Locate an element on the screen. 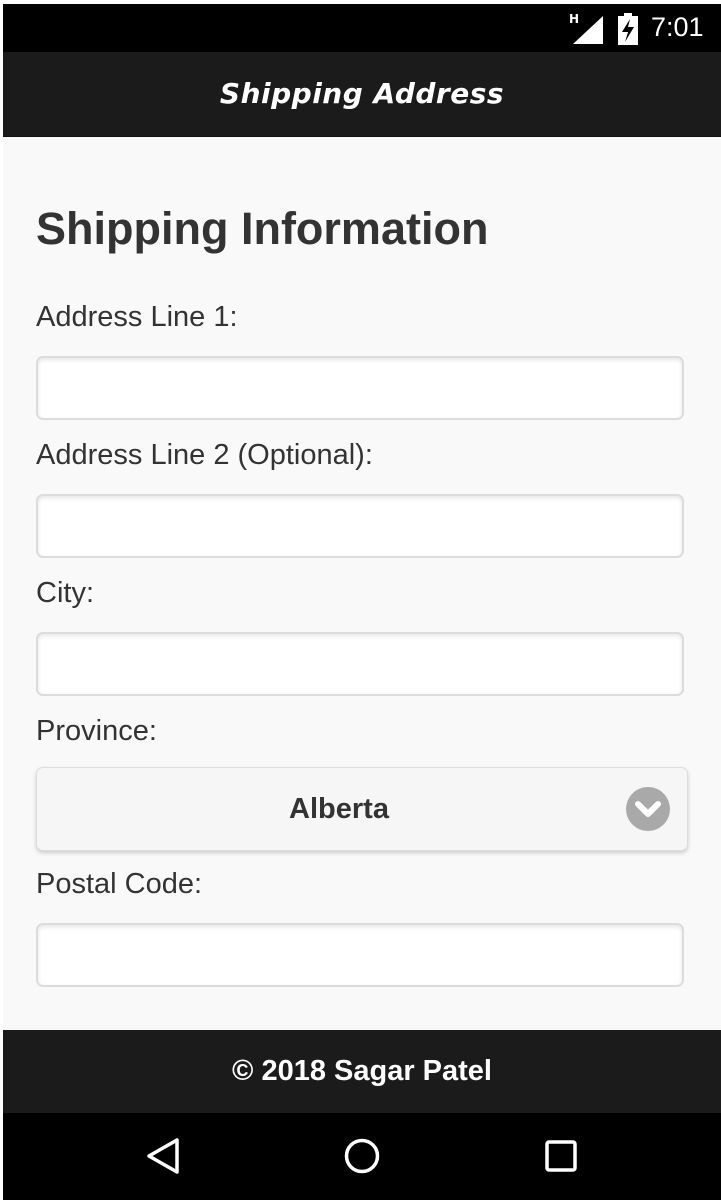 Image resolution: width=721 pixels, height=1200 pixels. navigation-bar is located at coordinates (362, 1156).